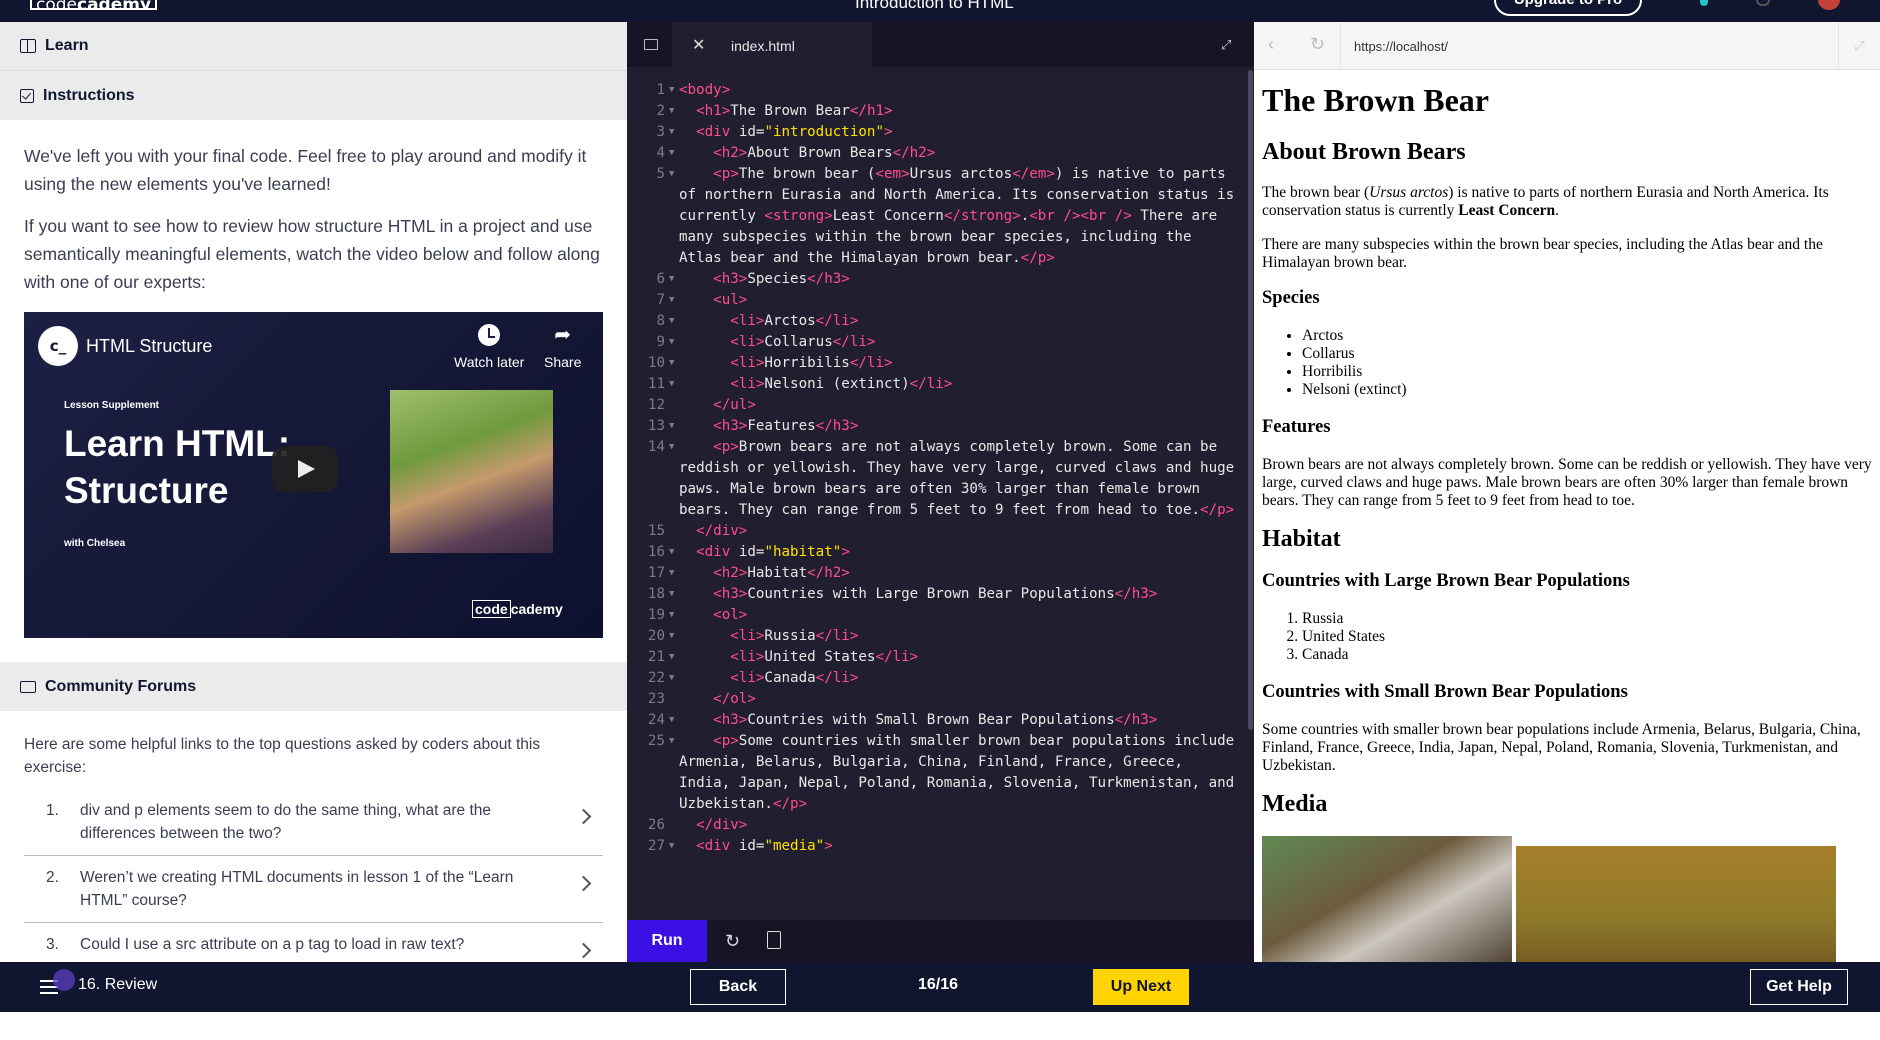  Describe the element at coordinates (730, 615) in the screenshot. I see `code-text: <ol>` at that location.